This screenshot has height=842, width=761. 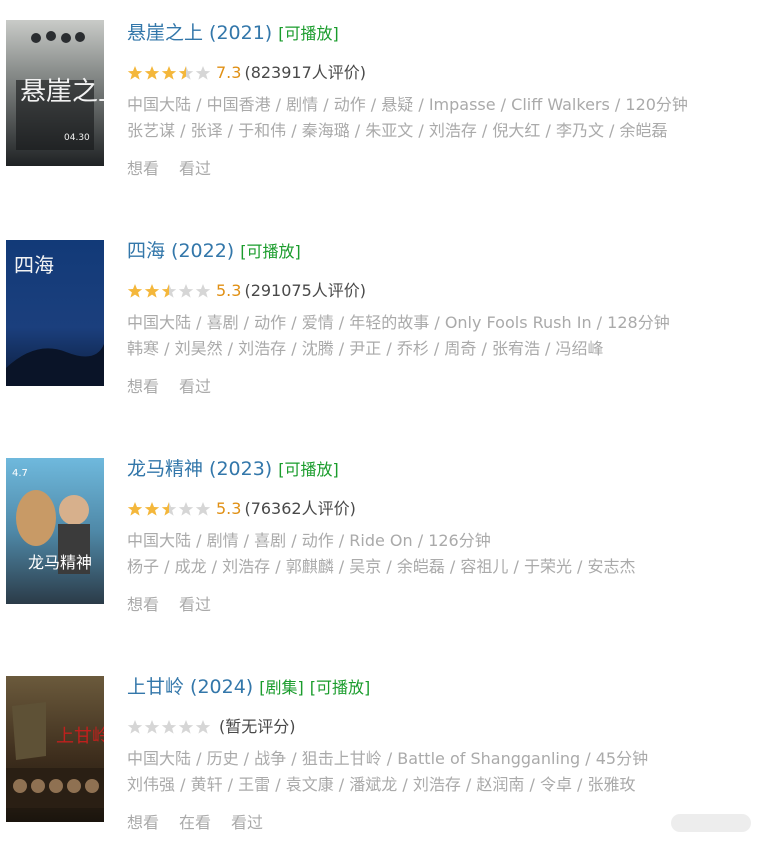 What do you see at coordinates (62, 92) in the screenshot?
I see `poster-title-text: 悬崖之上` at bounding box center [62, 92].